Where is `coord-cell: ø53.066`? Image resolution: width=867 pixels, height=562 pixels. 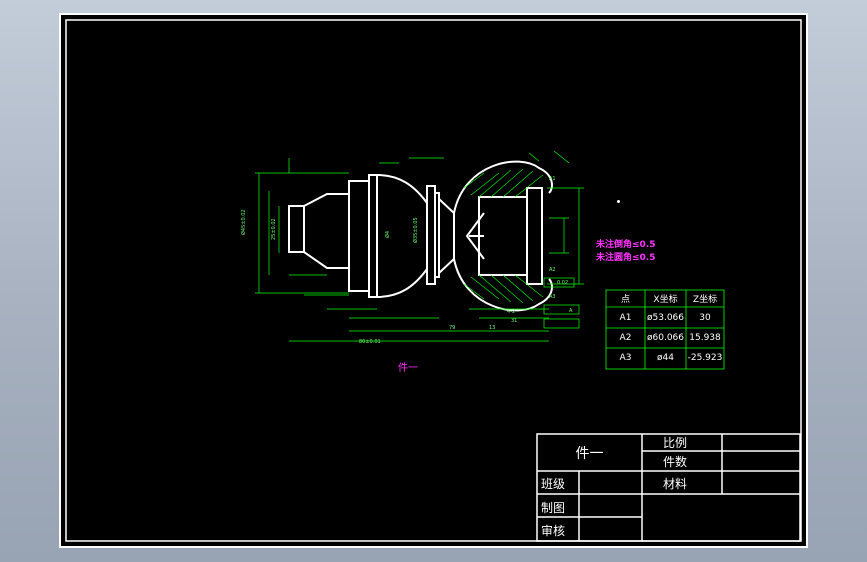 coord-cell: ø53.066 is located at coordinates (665, 318).